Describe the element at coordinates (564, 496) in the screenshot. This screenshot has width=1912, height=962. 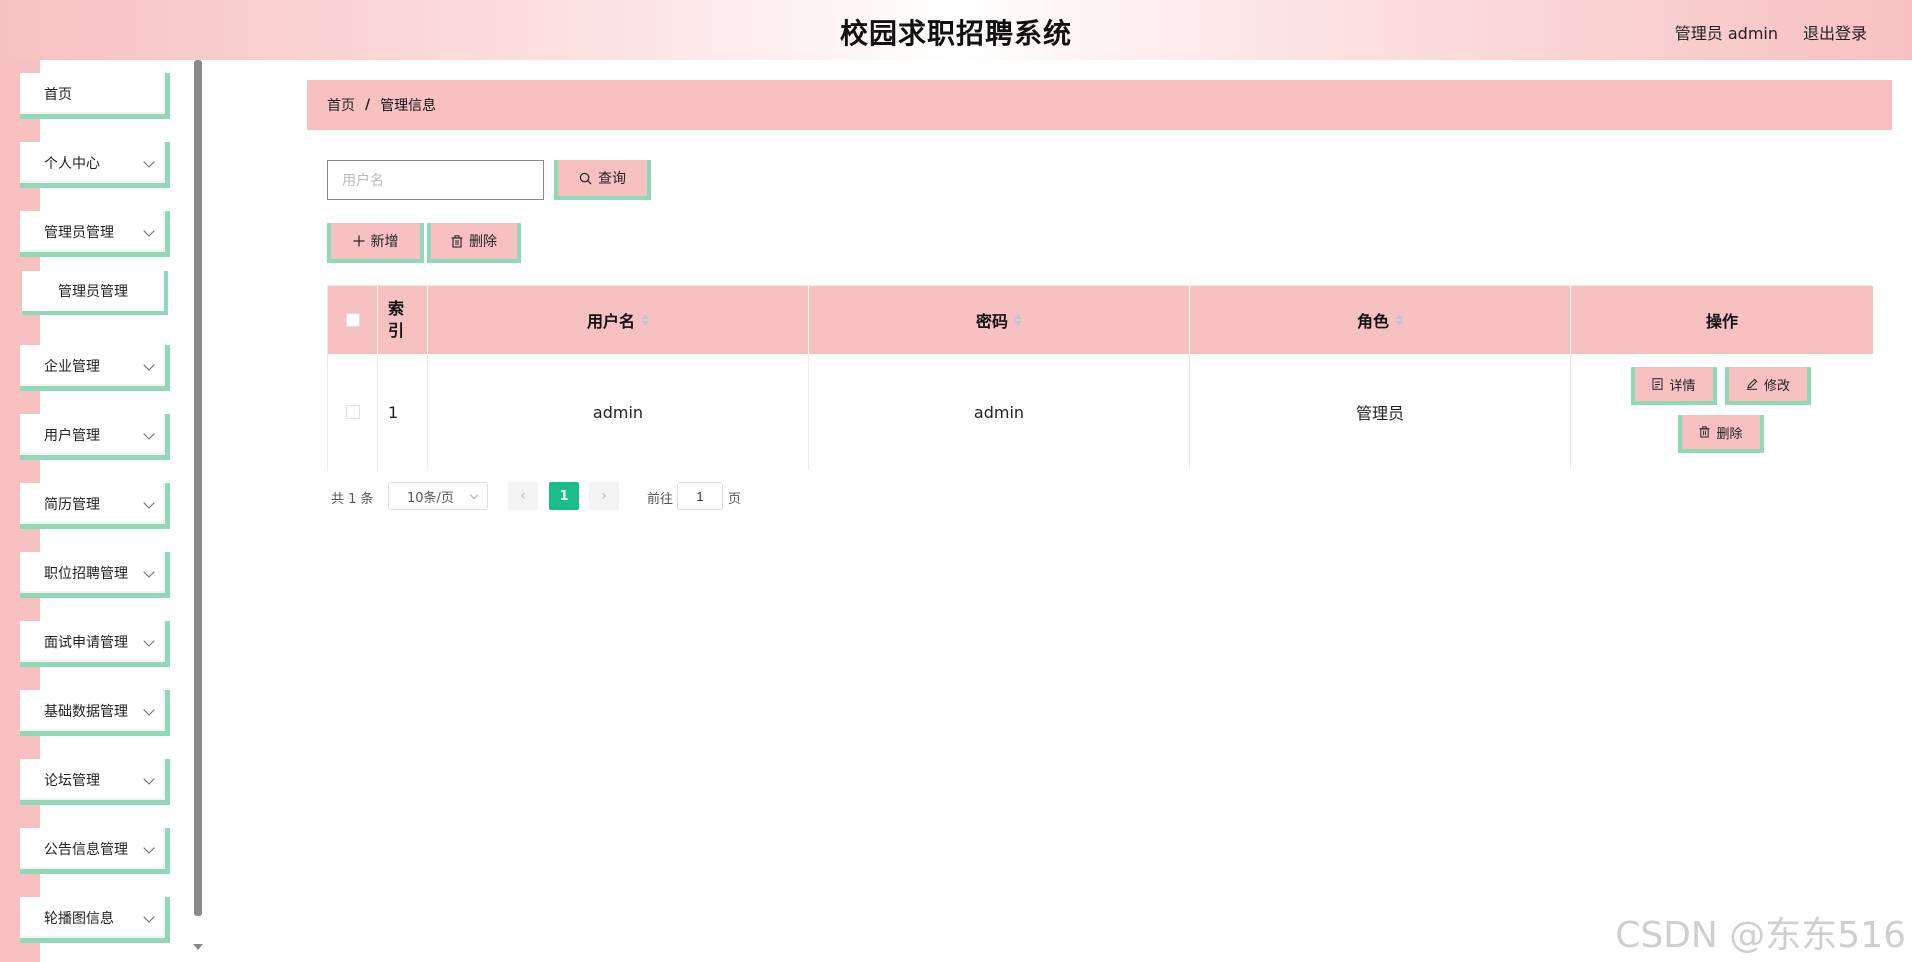
I see `page-number-button: 1` at that location.